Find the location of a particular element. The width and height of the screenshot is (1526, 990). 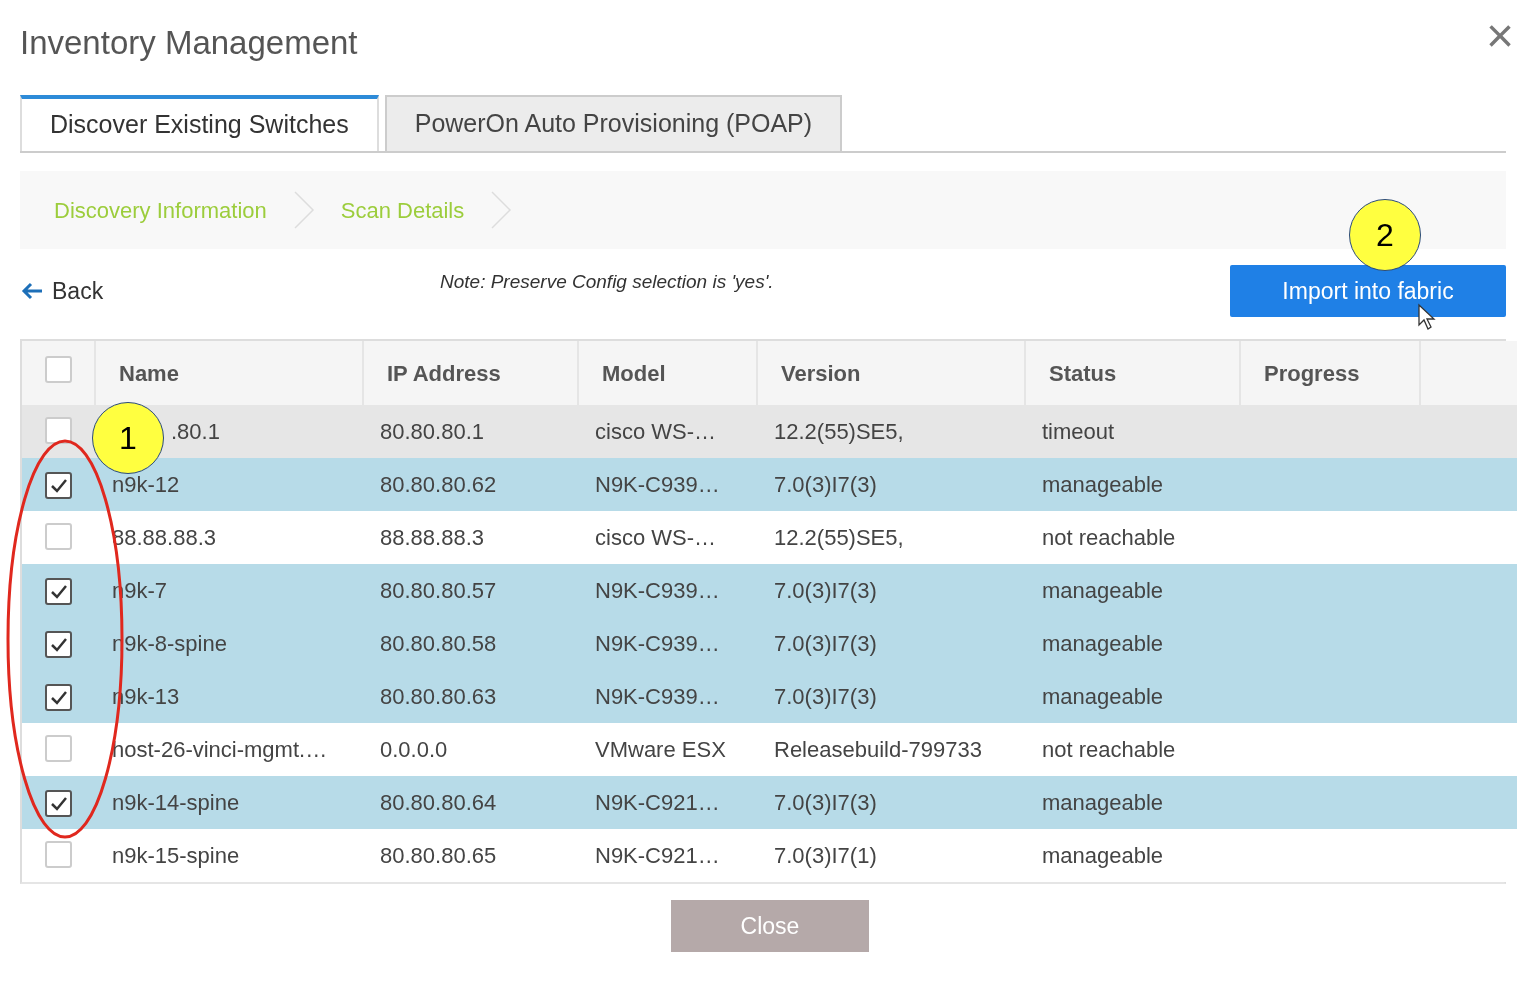

import-button: Import into fabric is located at coordinates (1368, 291).